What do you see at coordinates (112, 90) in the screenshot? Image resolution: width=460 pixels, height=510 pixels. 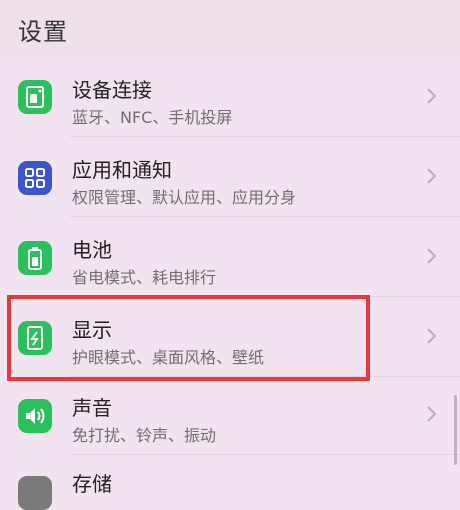 I see `settings-item-title: 设备连接` at bounding box center [112, 90].